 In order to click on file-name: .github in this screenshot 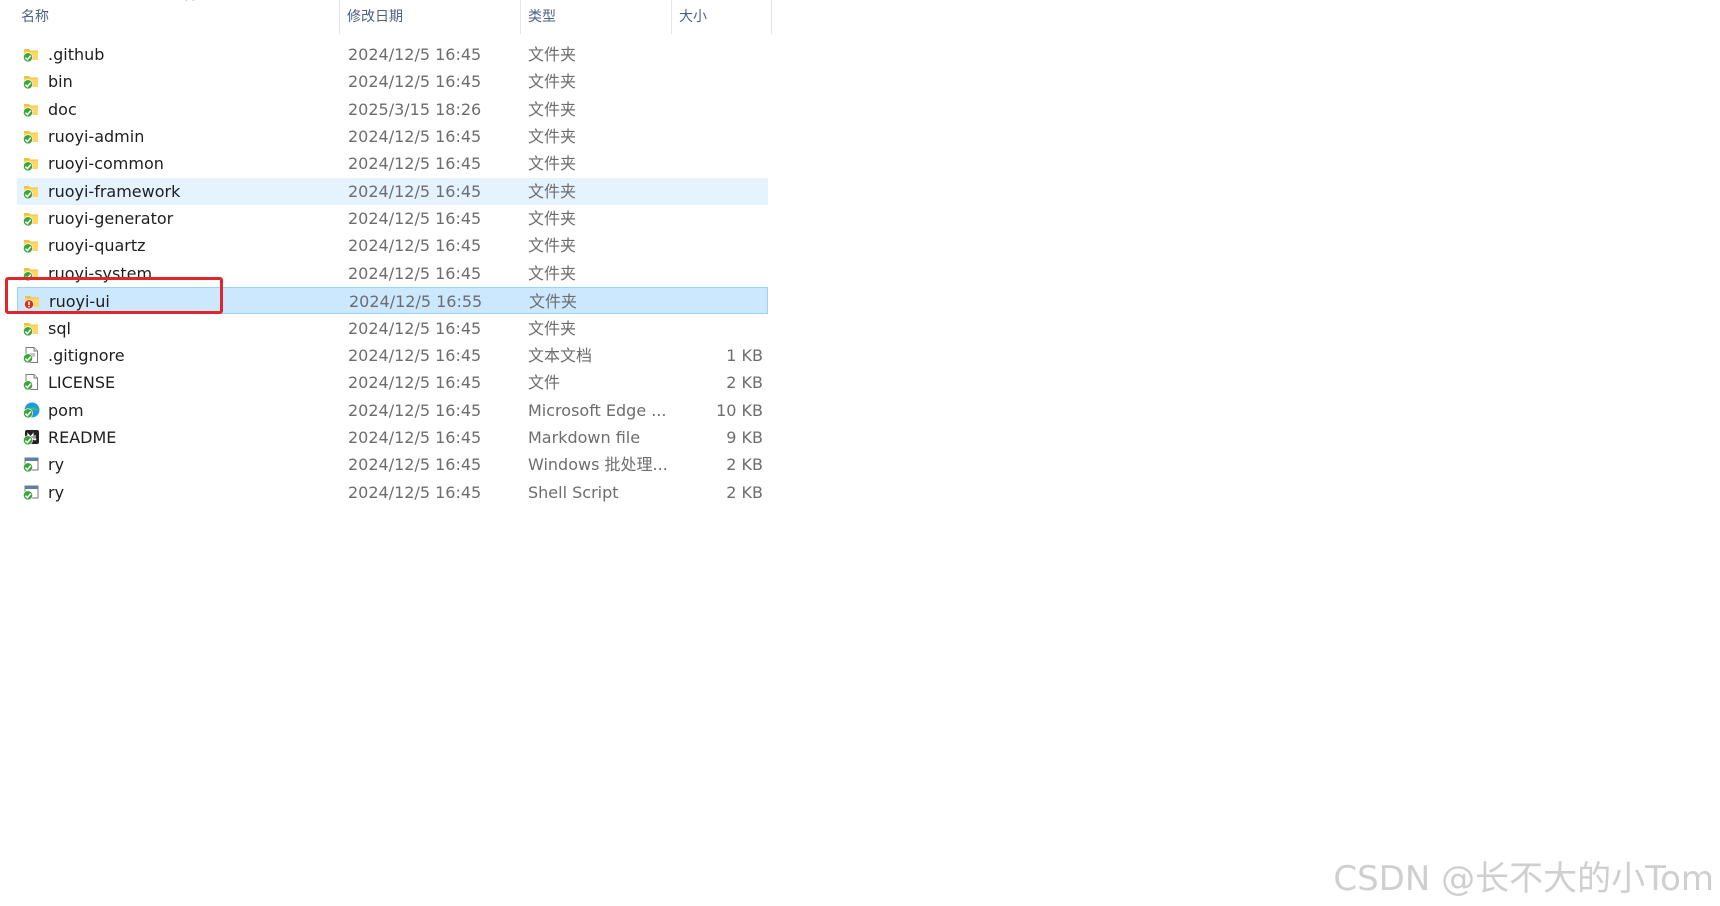, I will do `click(76, 54)`.